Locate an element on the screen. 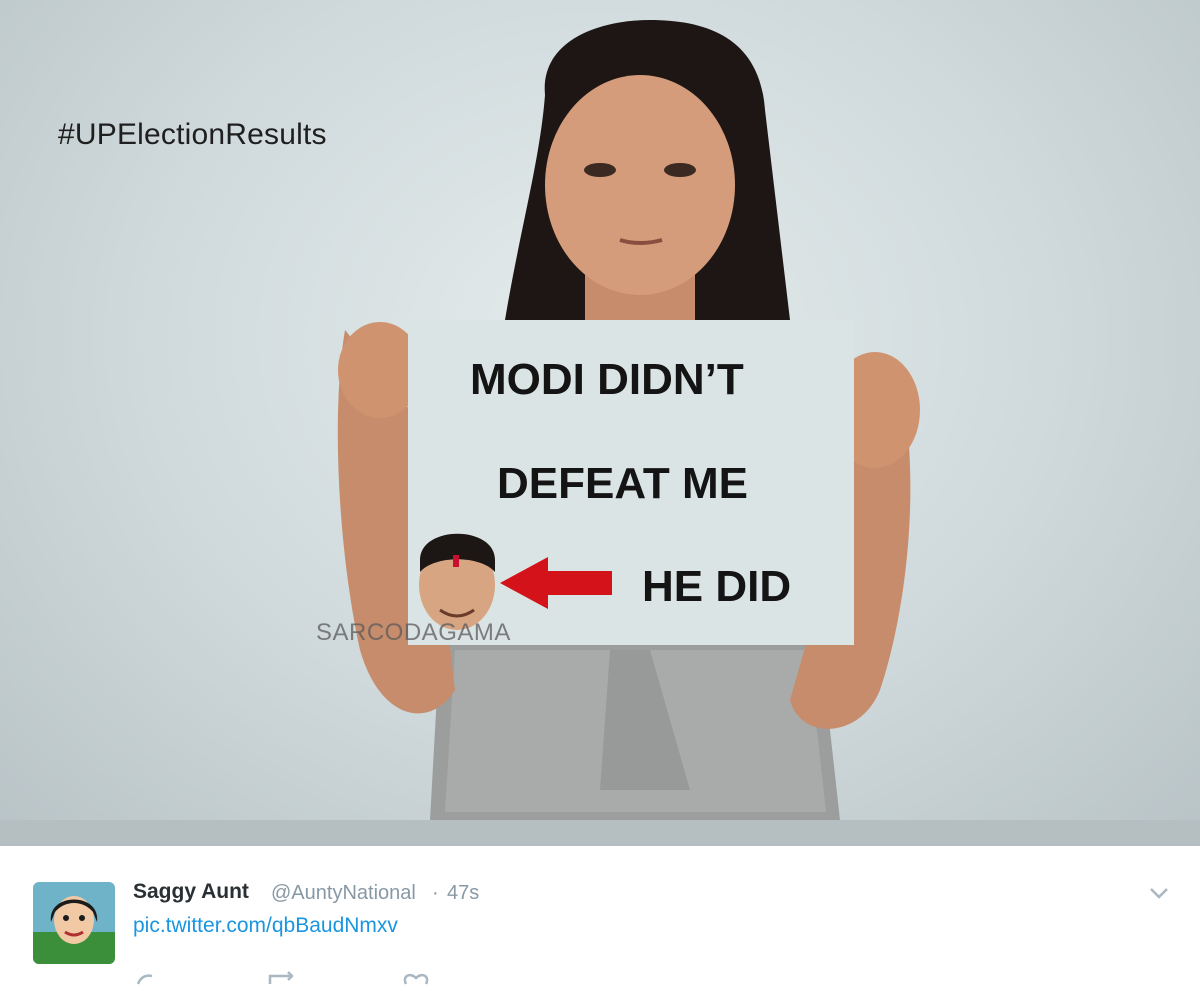  tweet-timestamp: 47s is located at coordinates (463, 893).